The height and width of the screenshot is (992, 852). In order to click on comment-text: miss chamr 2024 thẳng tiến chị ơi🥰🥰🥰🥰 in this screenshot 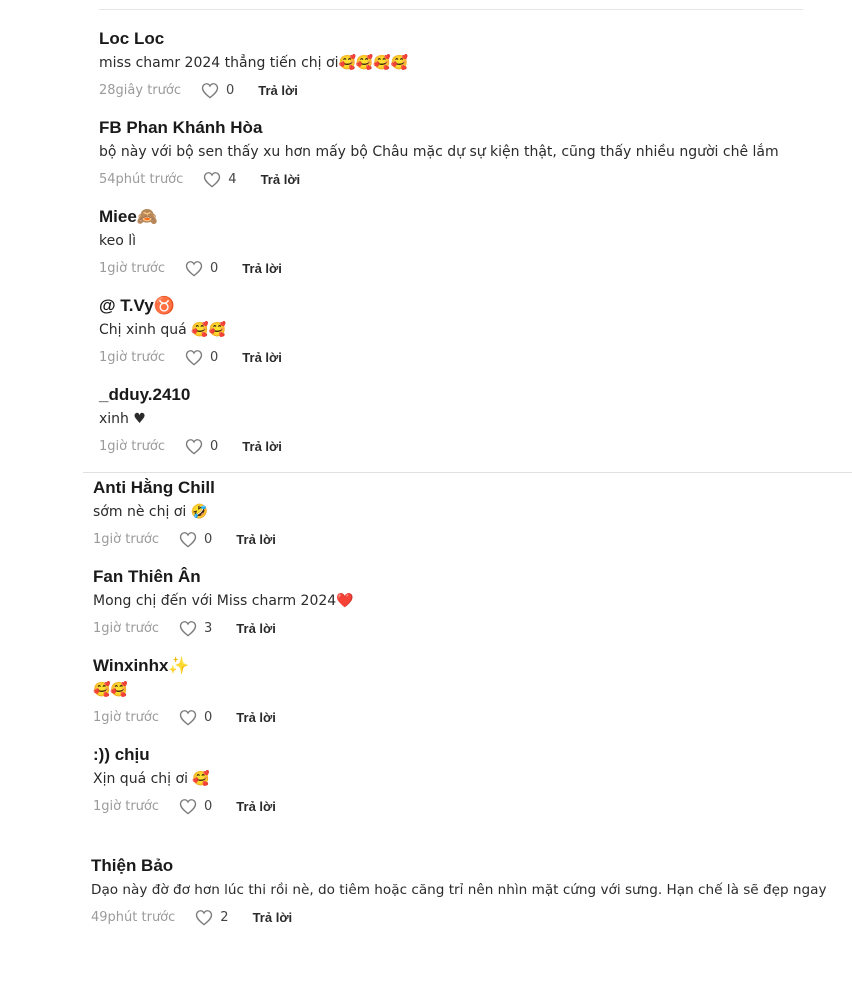, I will do `click(254, 63)`.